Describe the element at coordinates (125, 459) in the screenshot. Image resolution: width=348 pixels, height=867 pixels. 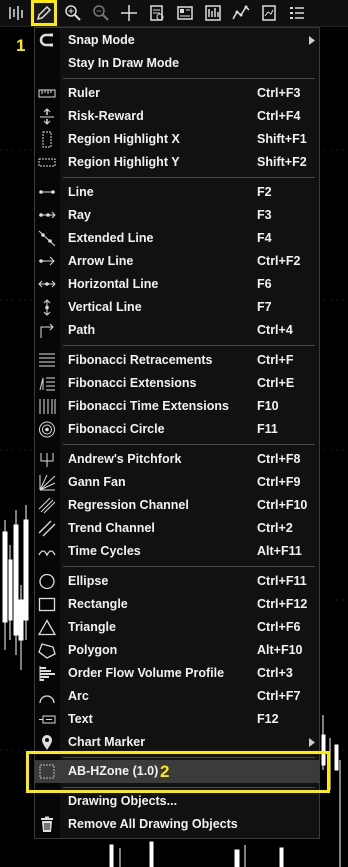
I see `menu-item-label: Andrew's Pitchfork` at that location.